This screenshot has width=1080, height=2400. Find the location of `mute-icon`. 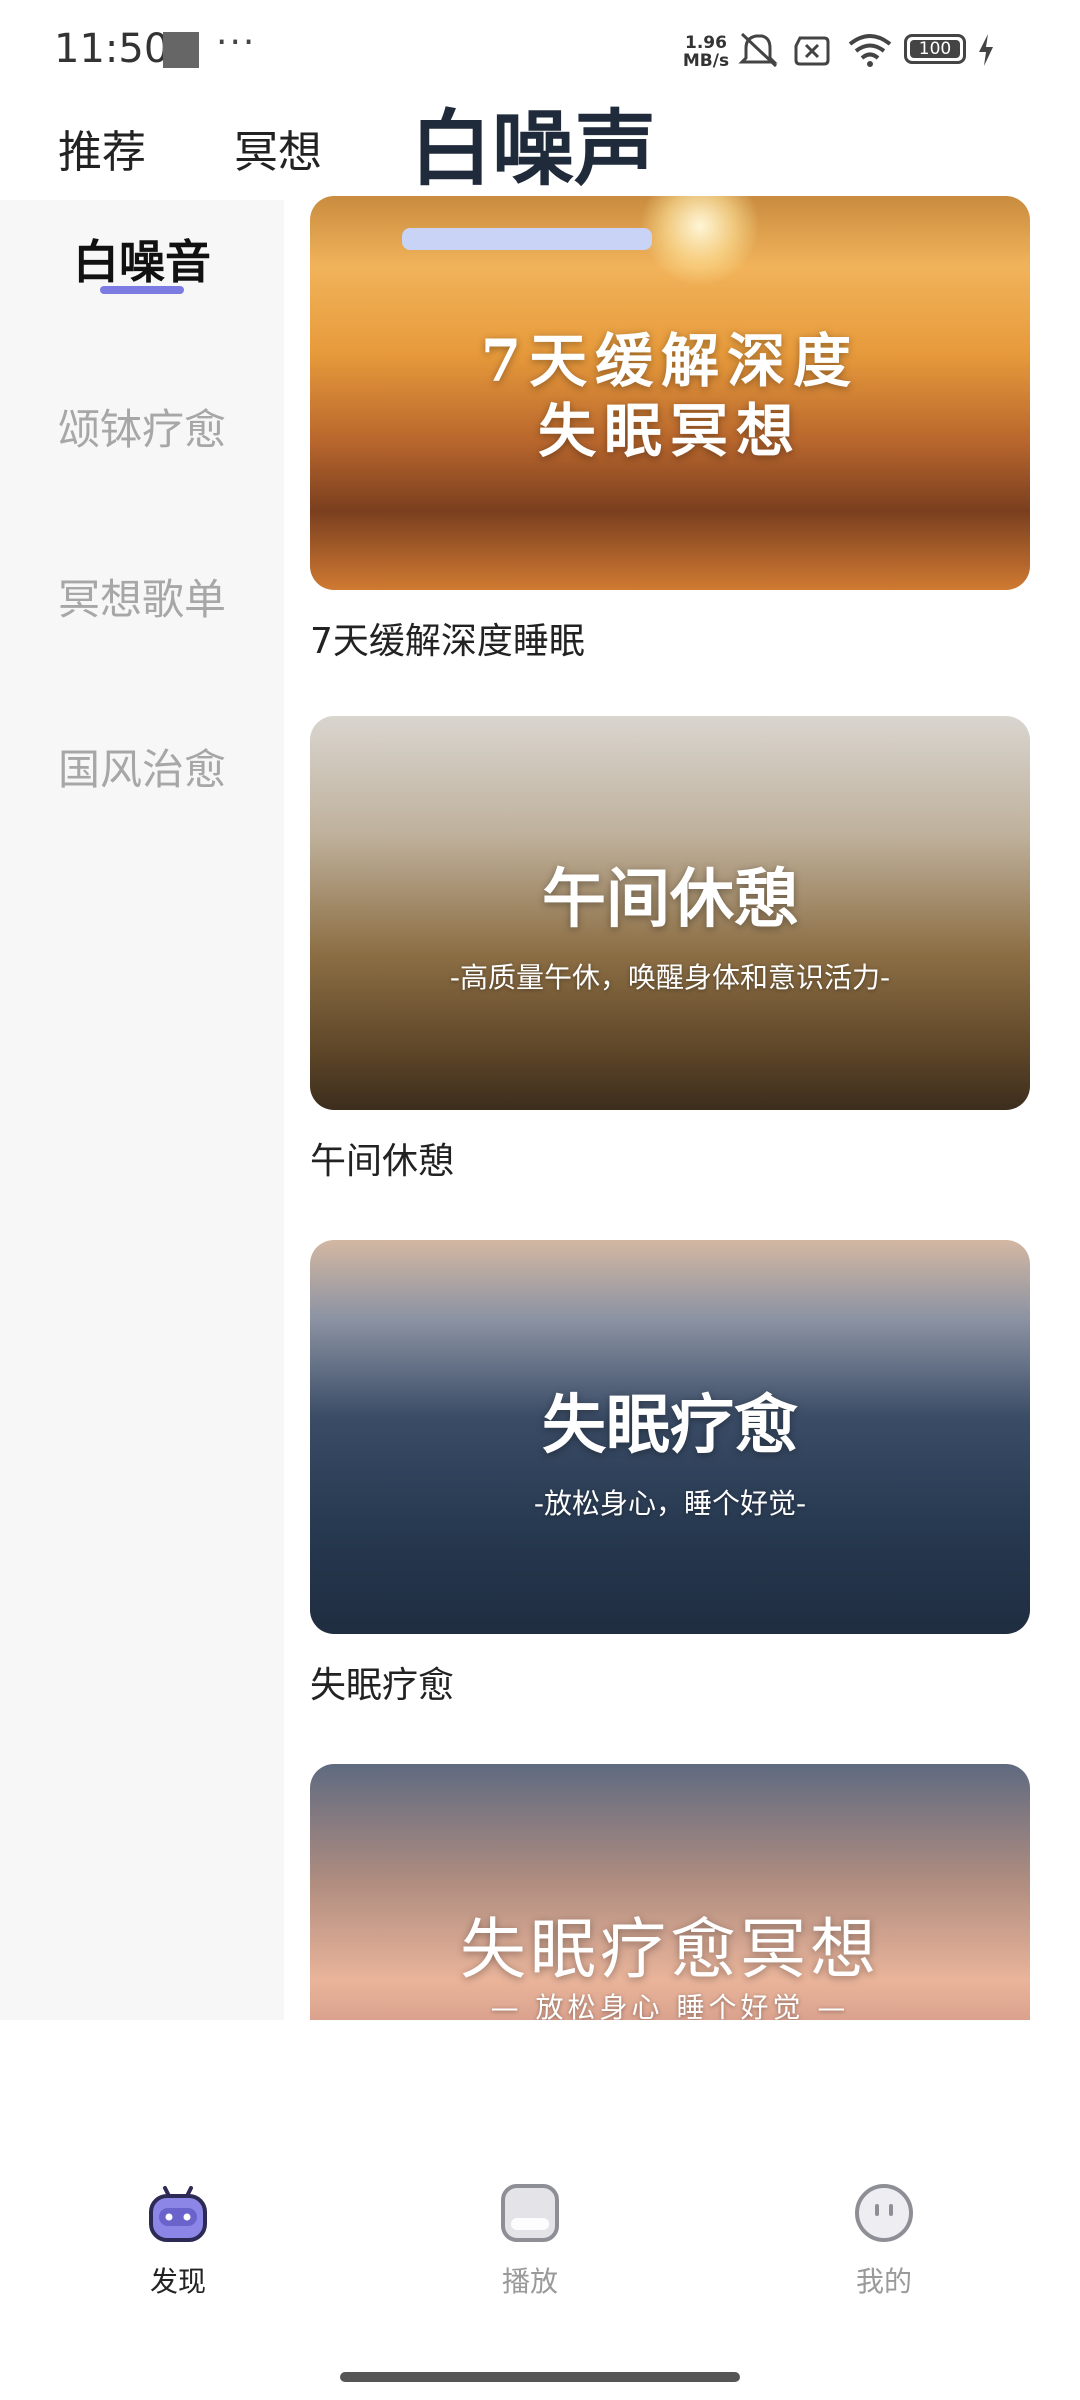

mute-icon is located at coordinates (758, 50).